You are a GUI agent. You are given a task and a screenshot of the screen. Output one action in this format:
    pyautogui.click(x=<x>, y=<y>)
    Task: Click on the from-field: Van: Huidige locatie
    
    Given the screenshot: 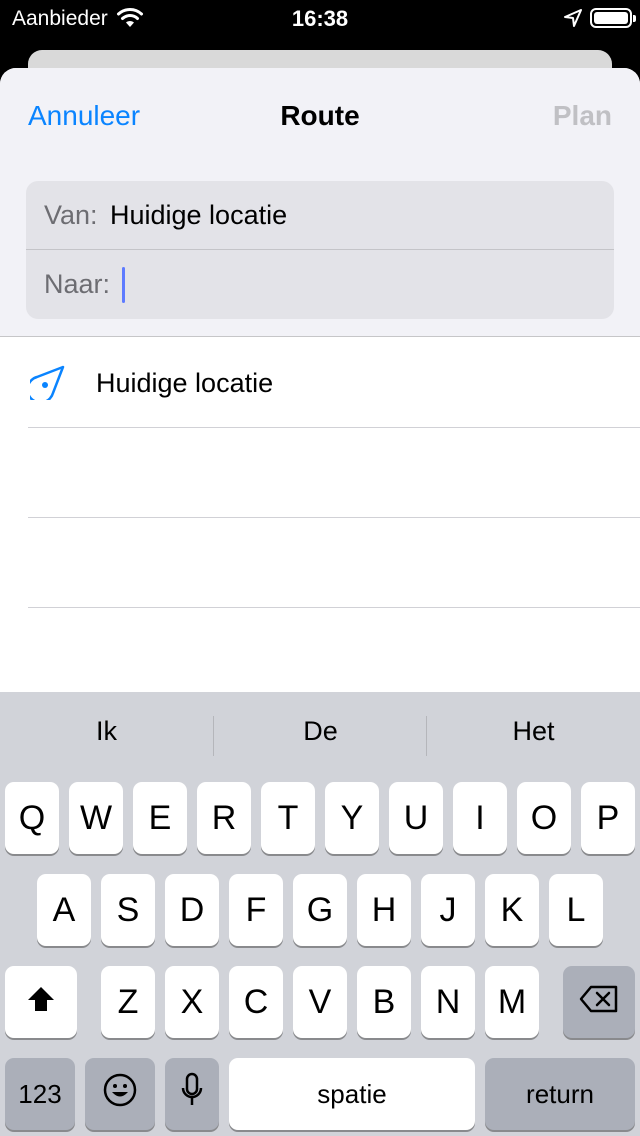 What is the action you would take?
    pyautogui.click(x=320, y=215)
    